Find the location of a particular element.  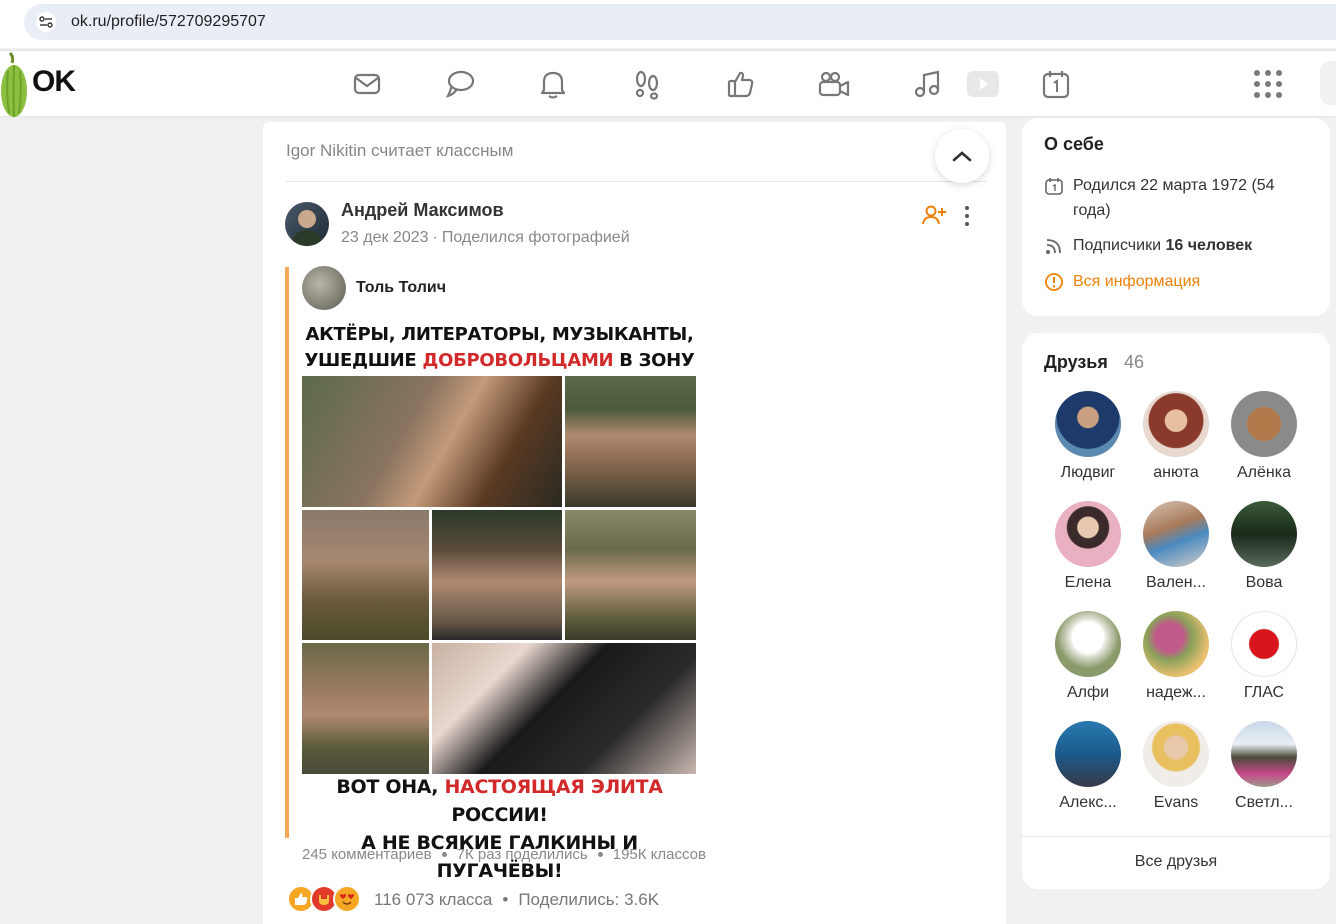

chat-icon is located at coordinates (460, 84).